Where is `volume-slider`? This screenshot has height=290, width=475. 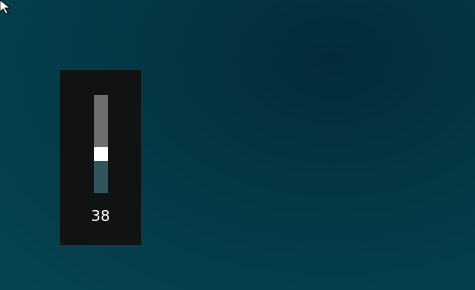 volume-slider is located at coordinates (101, 144).